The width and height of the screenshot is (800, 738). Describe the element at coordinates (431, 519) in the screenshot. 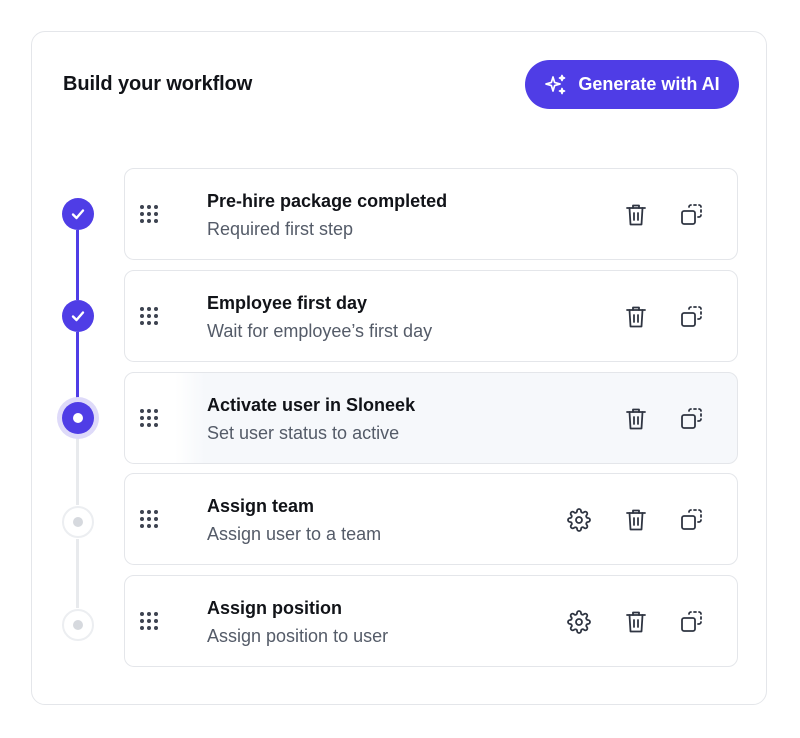

I see `workflow-step: Assign team Assign user to a team` at that location.